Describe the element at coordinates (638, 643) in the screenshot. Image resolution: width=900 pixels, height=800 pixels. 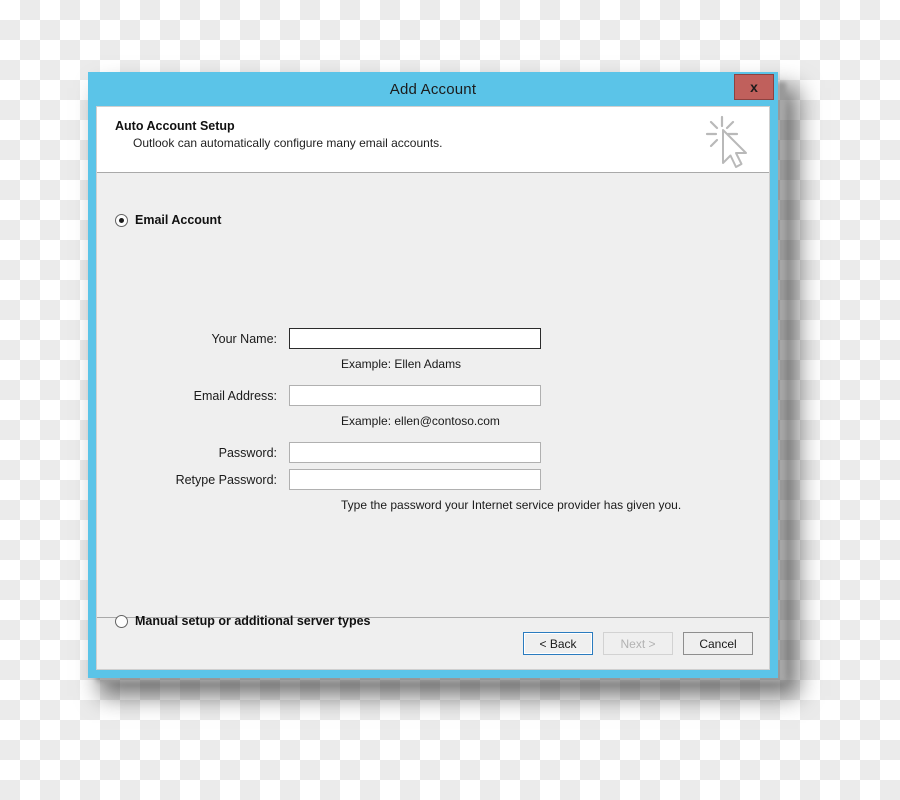
I see `next-button: Next >` at that location.